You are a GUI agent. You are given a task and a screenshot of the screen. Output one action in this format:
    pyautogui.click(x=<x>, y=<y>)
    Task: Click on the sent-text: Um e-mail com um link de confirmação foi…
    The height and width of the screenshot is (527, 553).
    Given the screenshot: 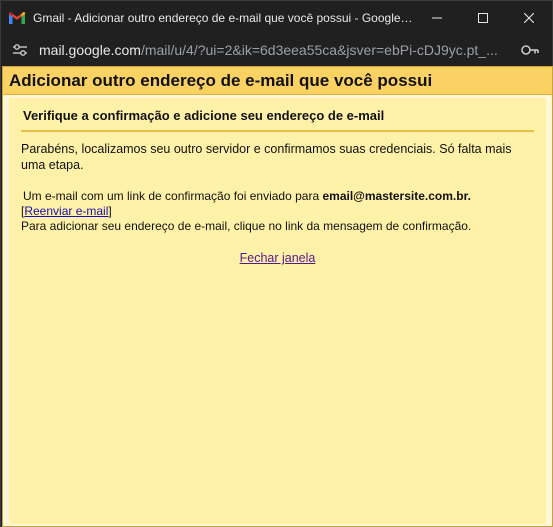 What is the action you would take?
    pyautogui.click(x=173, y=196)
    